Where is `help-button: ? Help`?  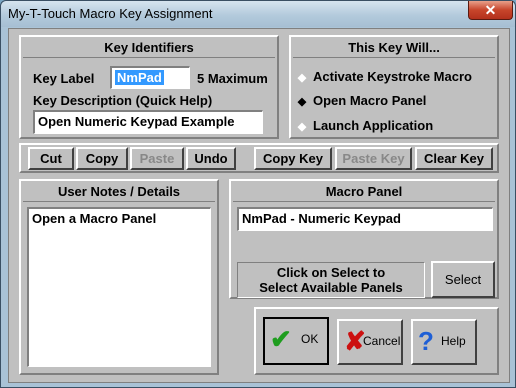
help-button: ? Help is located at coordinates (444, 342).